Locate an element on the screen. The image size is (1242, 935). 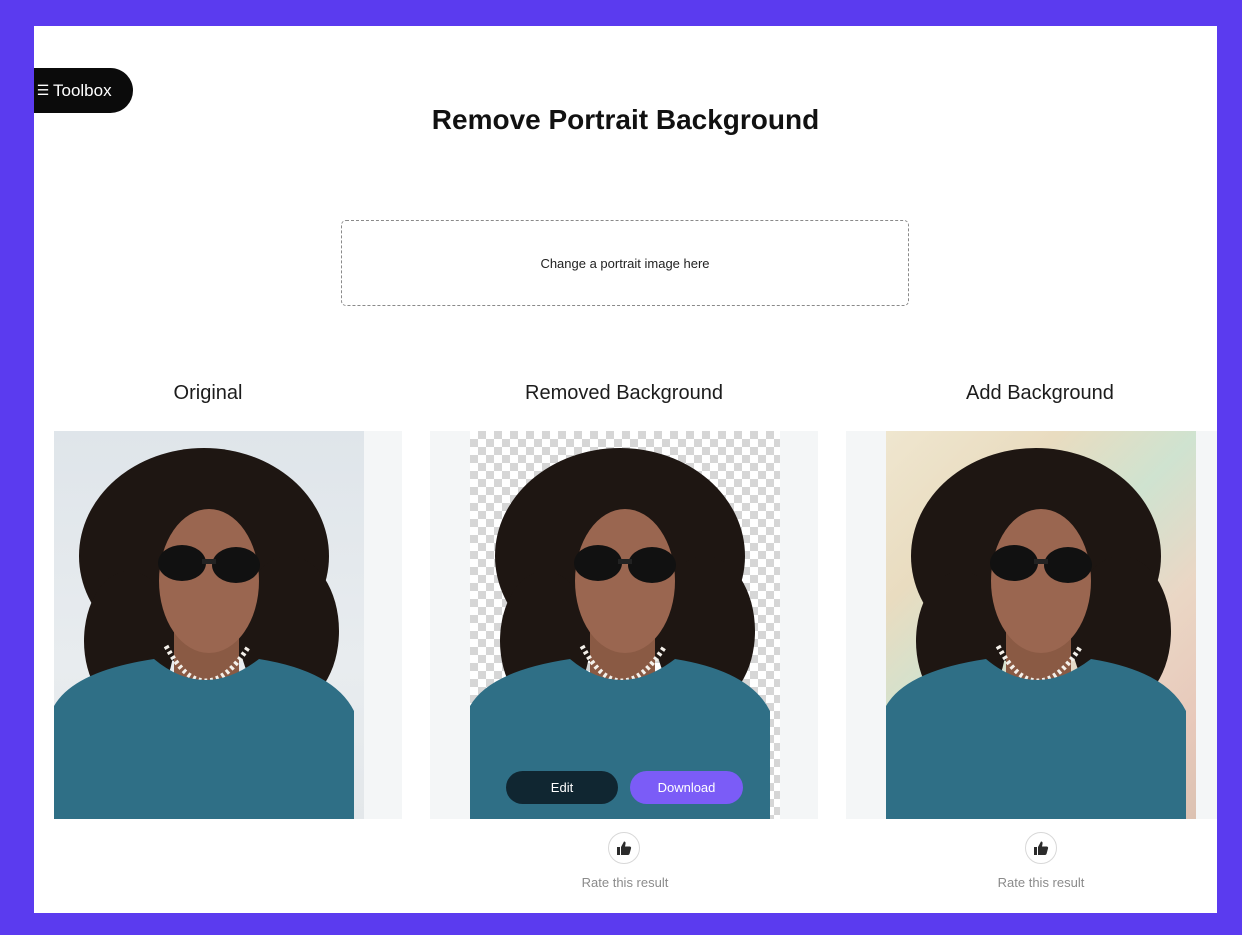
removed-background-photo is located at coordinates (625, 625).